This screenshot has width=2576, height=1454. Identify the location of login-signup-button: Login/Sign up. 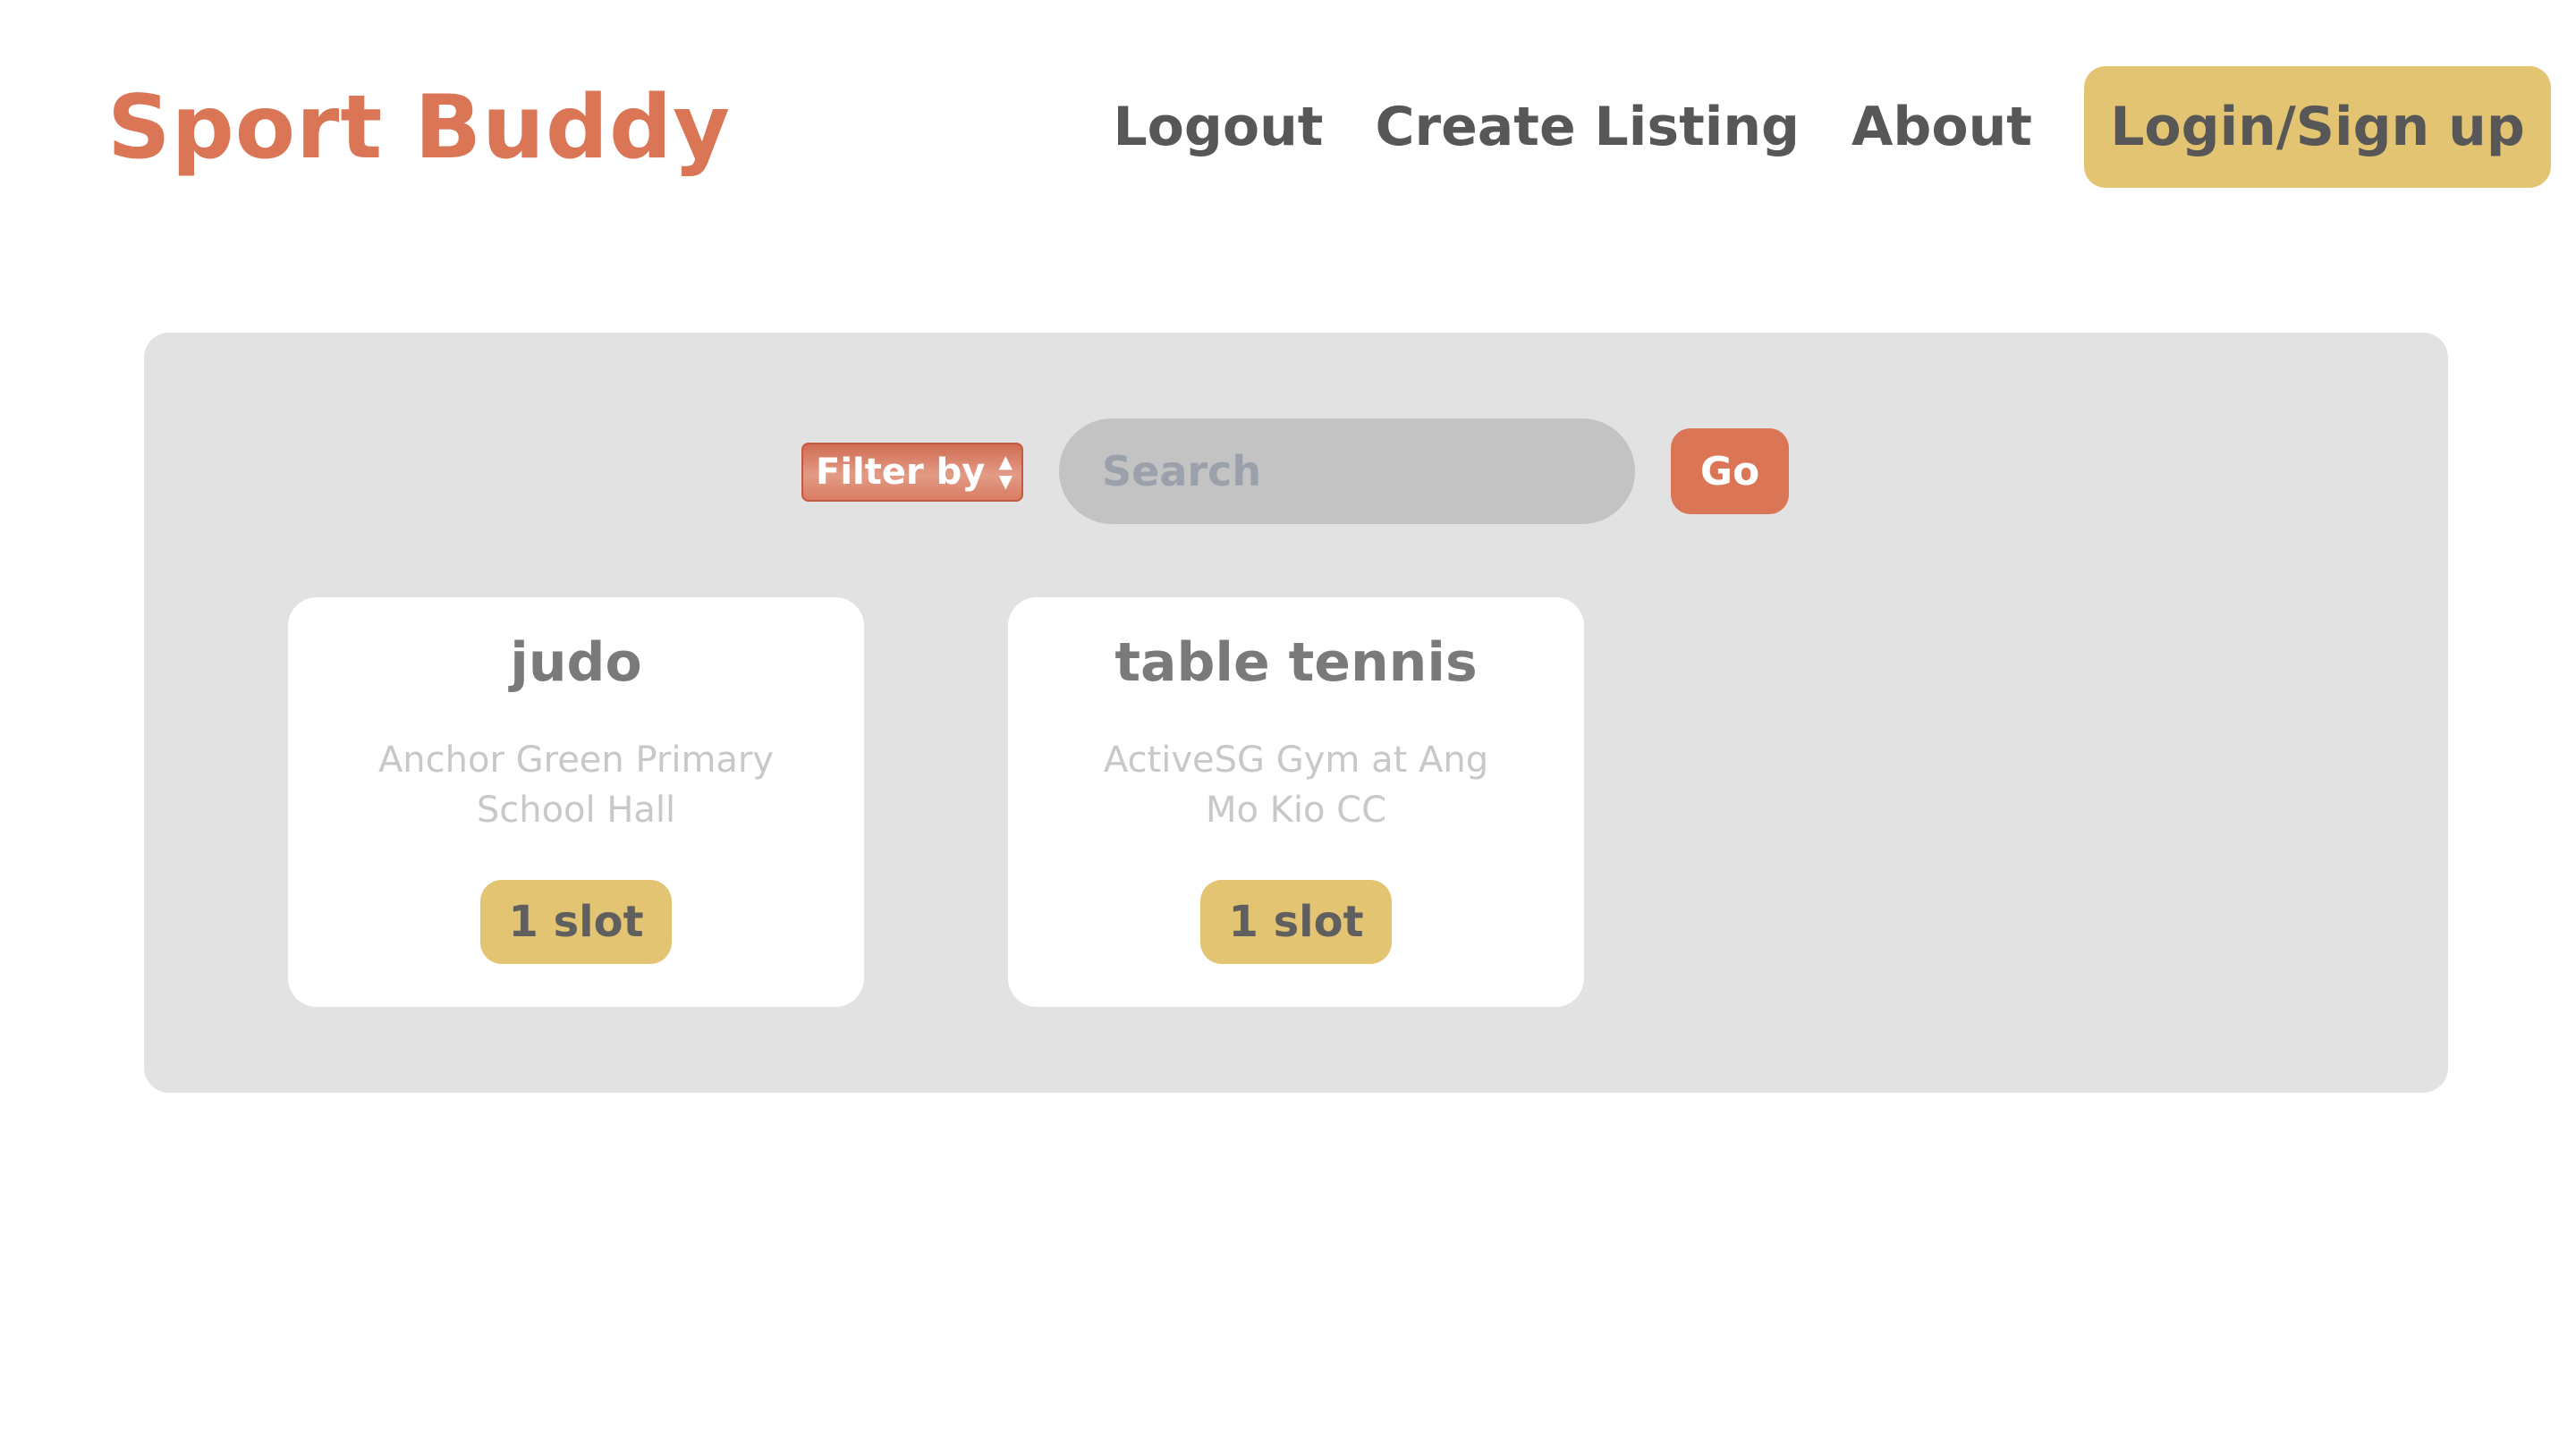
(2317, 127).